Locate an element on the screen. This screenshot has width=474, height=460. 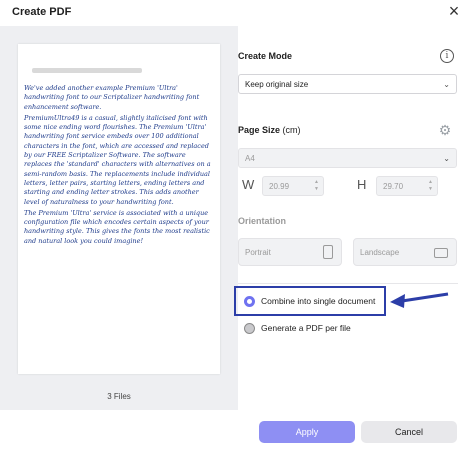
portrait-icon is located at coordinates (328, 252).